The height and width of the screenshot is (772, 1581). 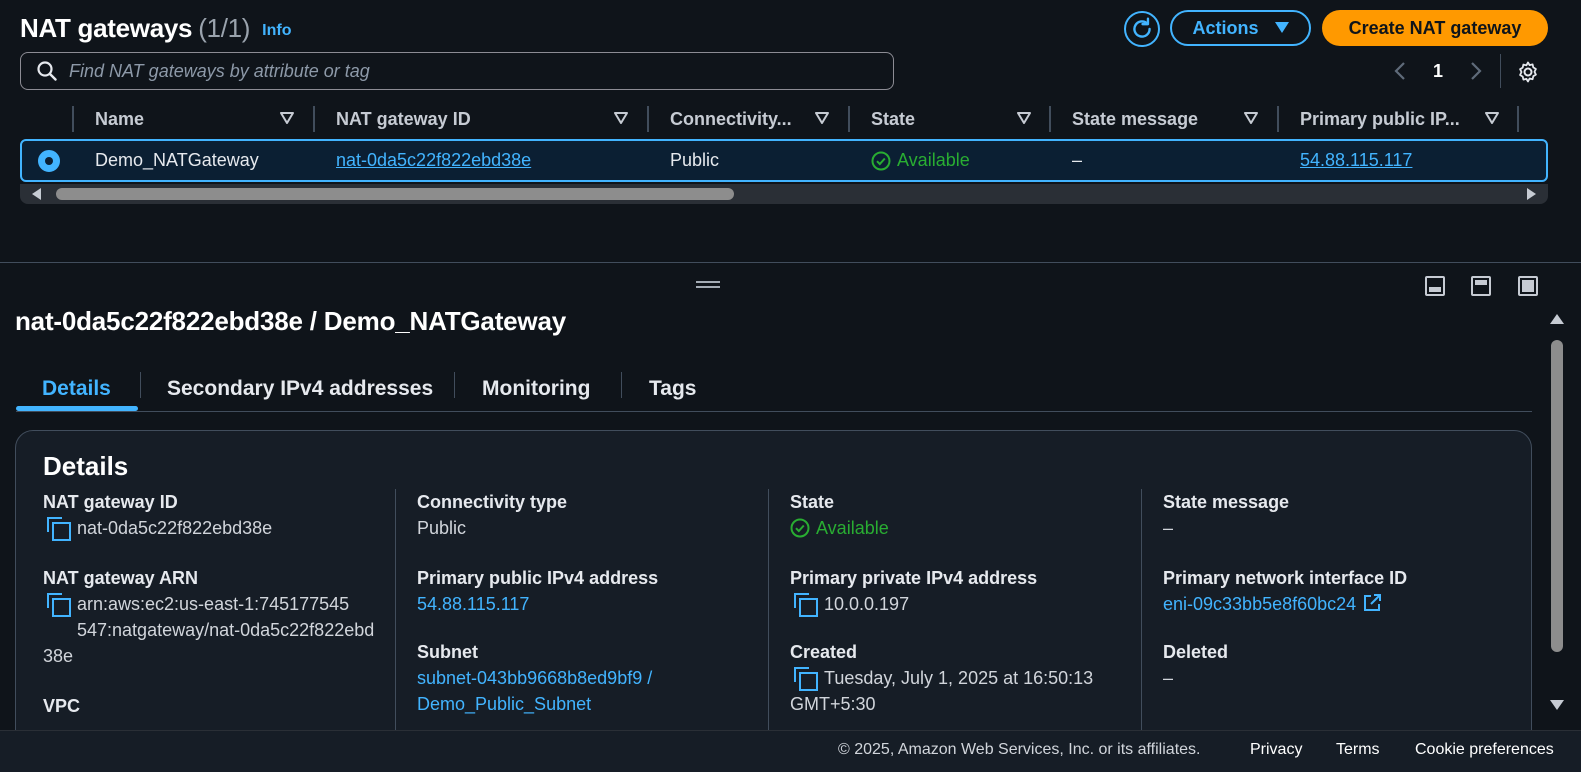 I want to click on scroll-left-icon, so click(x=37, y=194).